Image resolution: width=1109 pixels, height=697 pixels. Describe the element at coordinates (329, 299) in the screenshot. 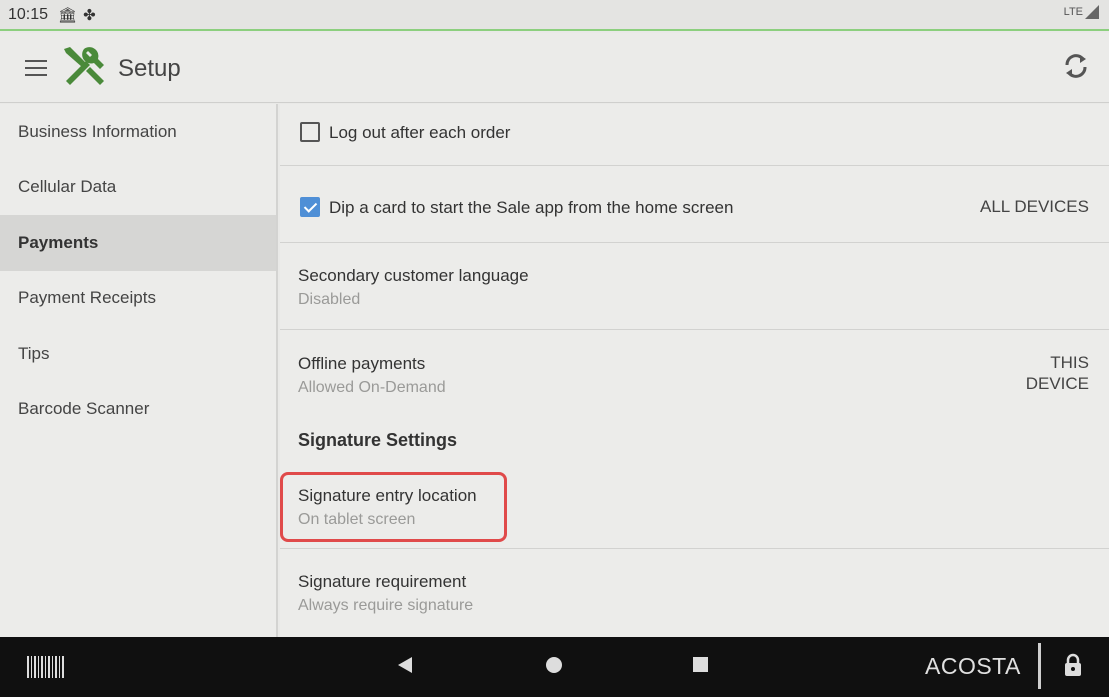

I see `secondary-language-value: Disabled` at that location.